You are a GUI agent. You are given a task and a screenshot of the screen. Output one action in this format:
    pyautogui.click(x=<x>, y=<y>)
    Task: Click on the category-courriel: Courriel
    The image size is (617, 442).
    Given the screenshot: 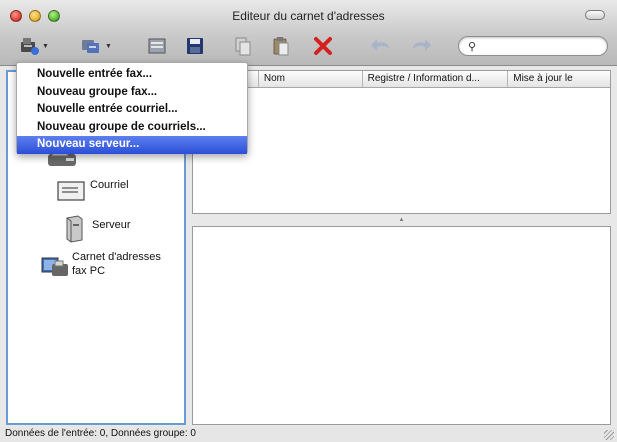 What is the action you would take?
    pyautogui.click(x=91, y=190)
    